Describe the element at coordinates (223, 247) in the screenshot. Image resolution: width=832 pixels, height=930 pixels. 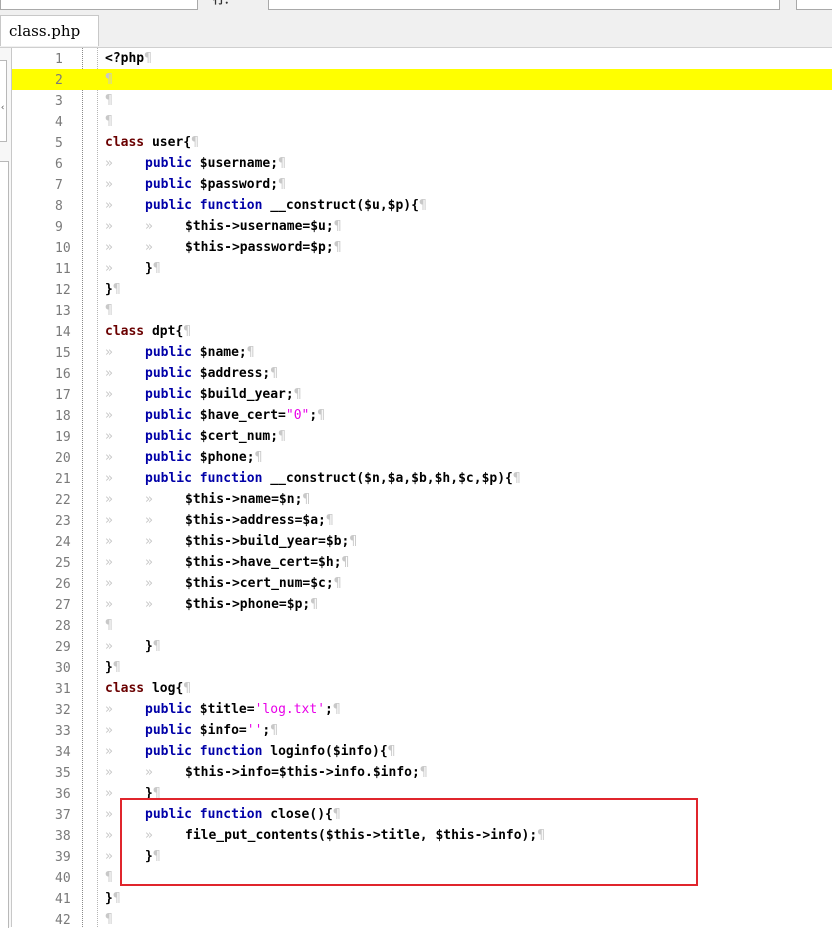
I see `code-text: » » $this->password=$p;¶` at that location.